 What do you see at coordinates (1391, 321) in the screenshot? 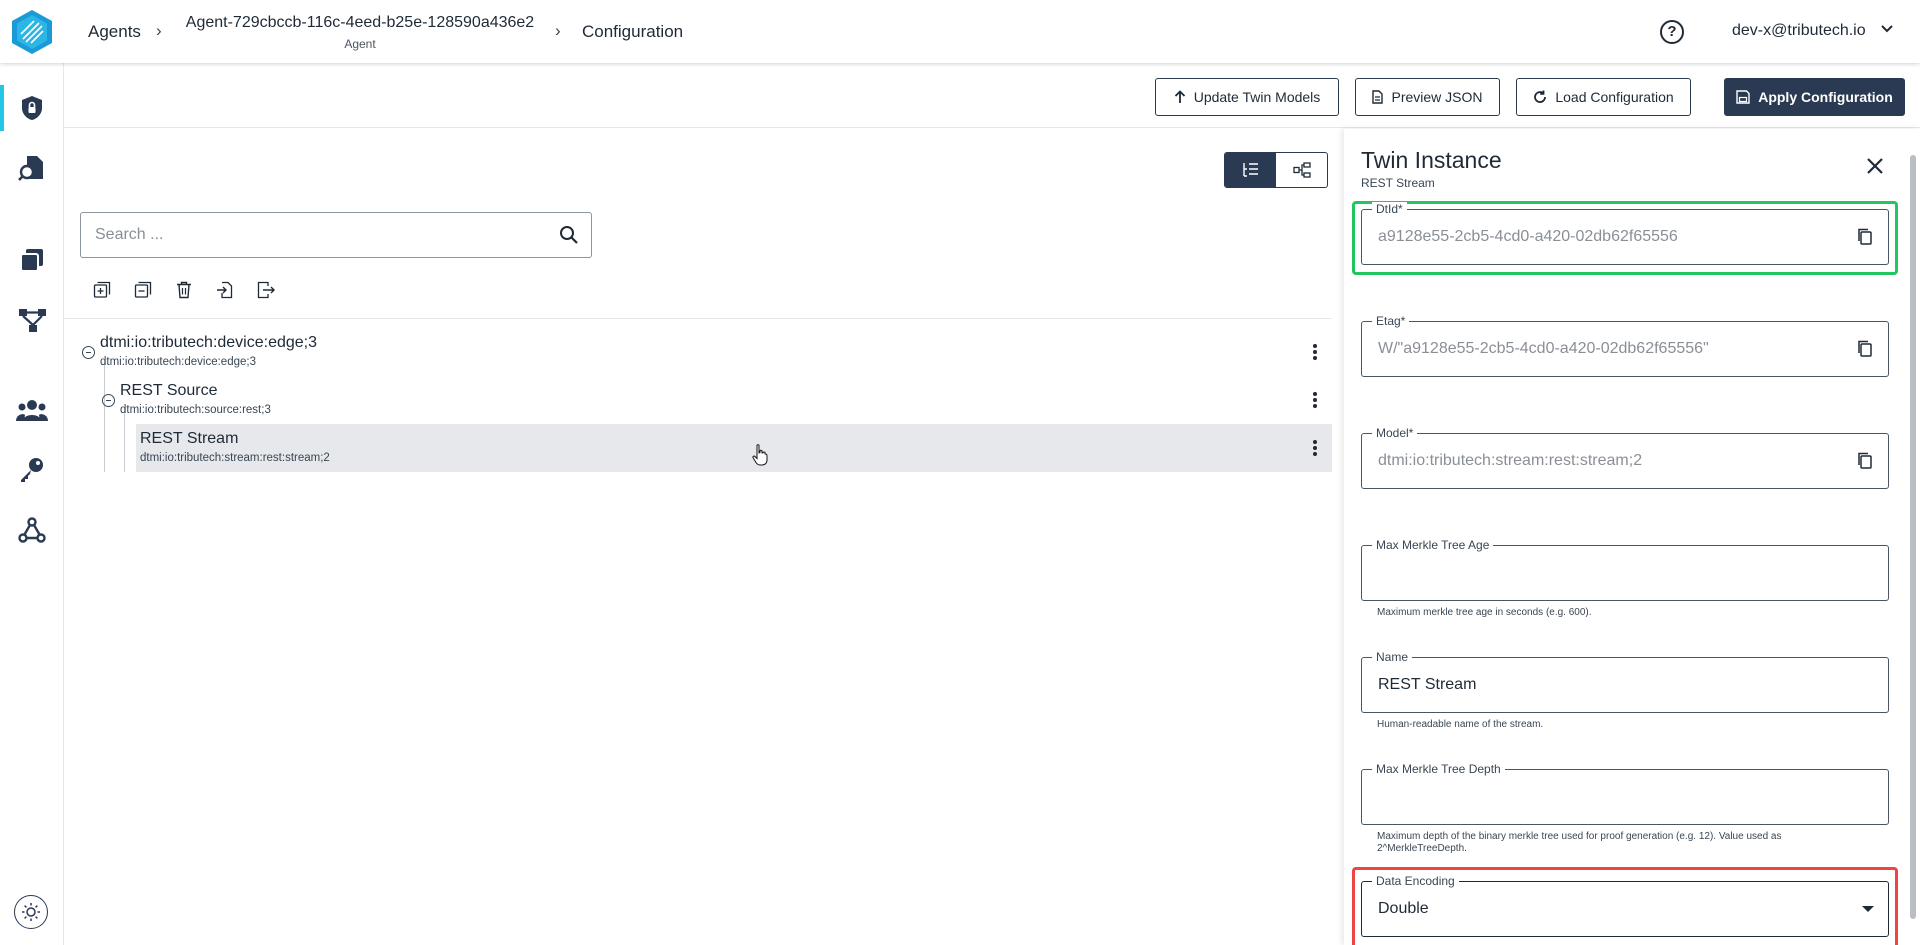
I see `field-label: Etag*` at bounding box center [1391, 321].